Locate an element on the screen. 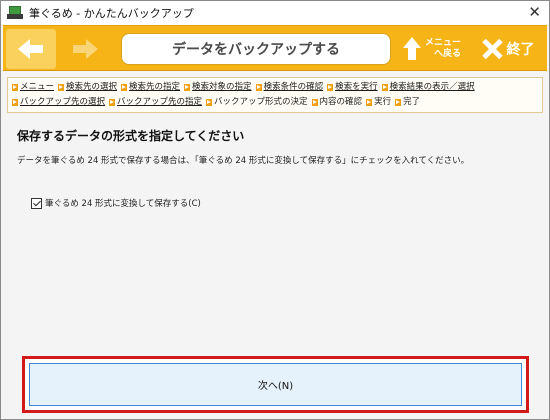 The height and width of the screenshot is (420, 550). close-icon is located at coordinates (492, 49).